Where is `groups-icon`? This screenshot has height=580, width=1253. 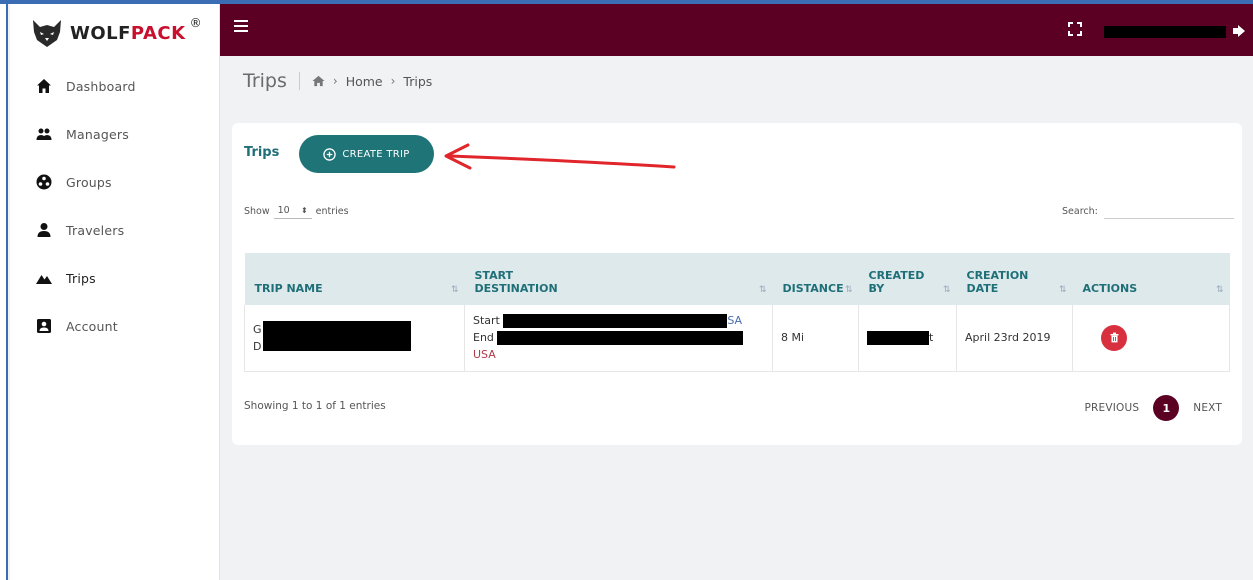 groups-icon is located at coordinates (44, 182).